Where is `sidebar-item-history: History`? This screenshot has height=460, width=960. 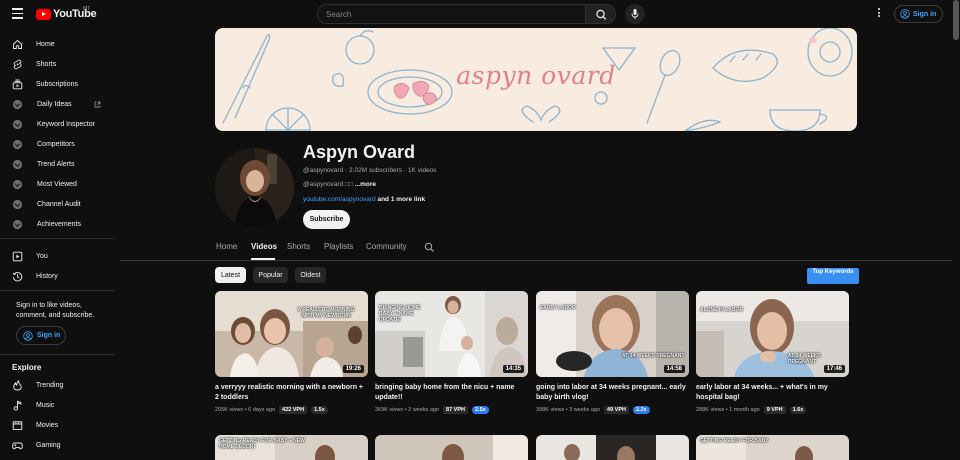 sidebar-item-history: History is located at coordinates (57, 276).